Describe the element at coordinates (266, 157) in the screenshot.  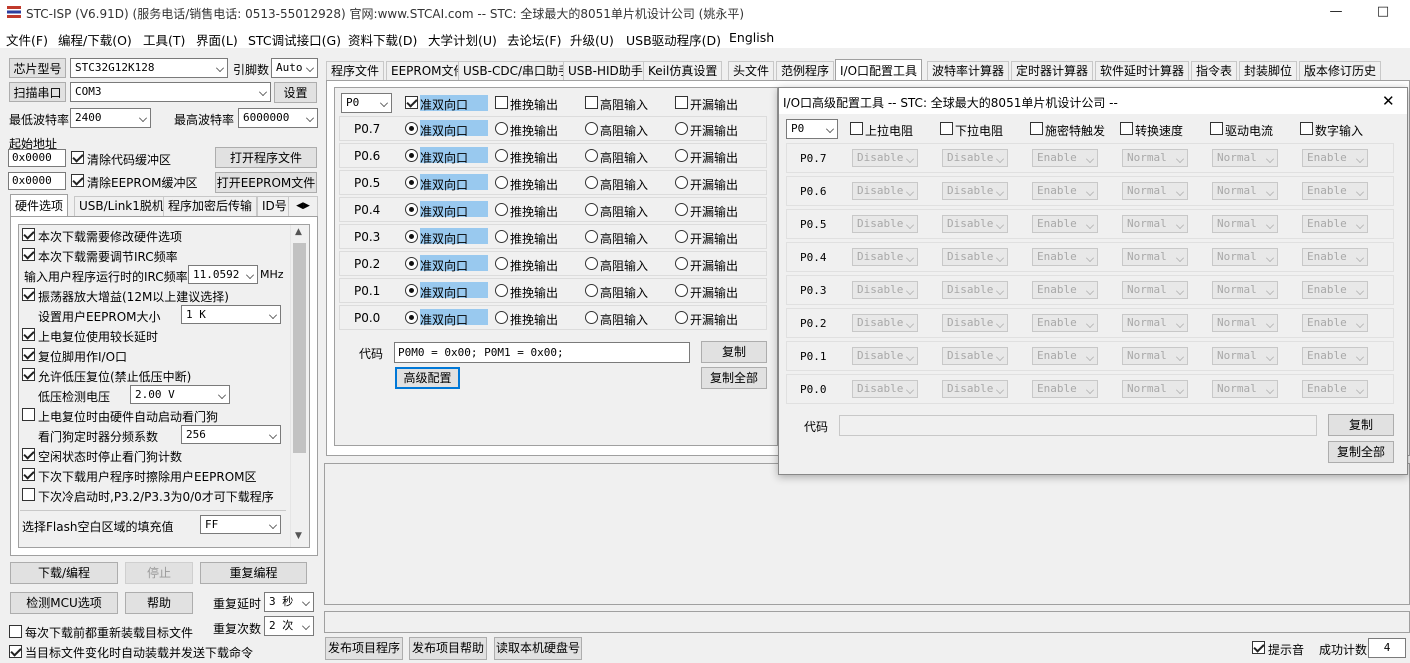
I see `open-program-file-button: 打开程序文件` at that location.